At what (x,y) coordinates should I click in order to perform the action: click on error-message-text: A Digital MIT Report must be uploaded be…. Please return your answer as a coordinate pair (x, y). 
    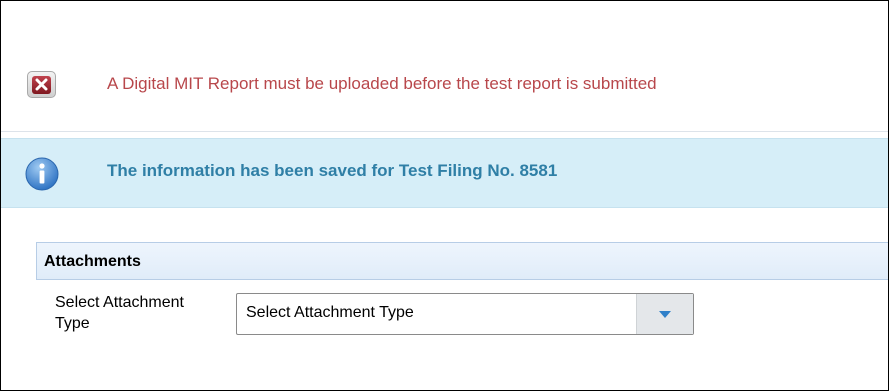
    Looking at the image, I should click on (382, 83).